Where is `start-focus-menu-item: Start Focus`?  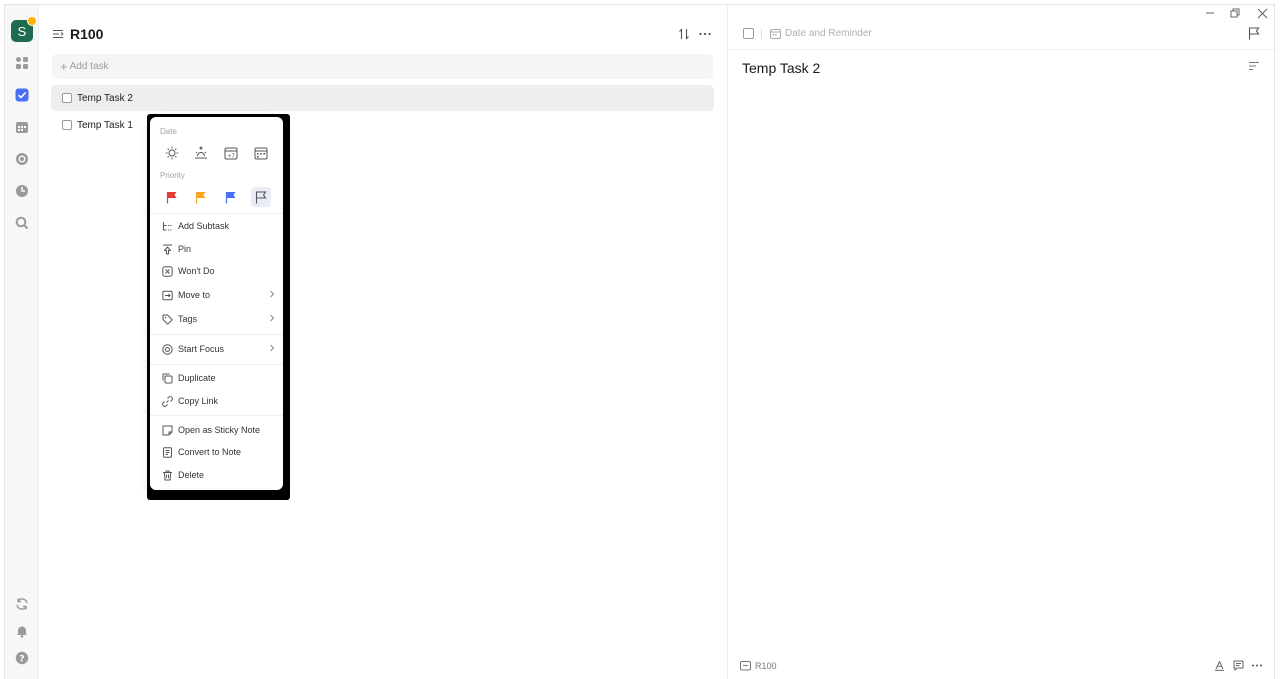 start-focus-menu-item: Start Focus is located at coordinates (216, 349).